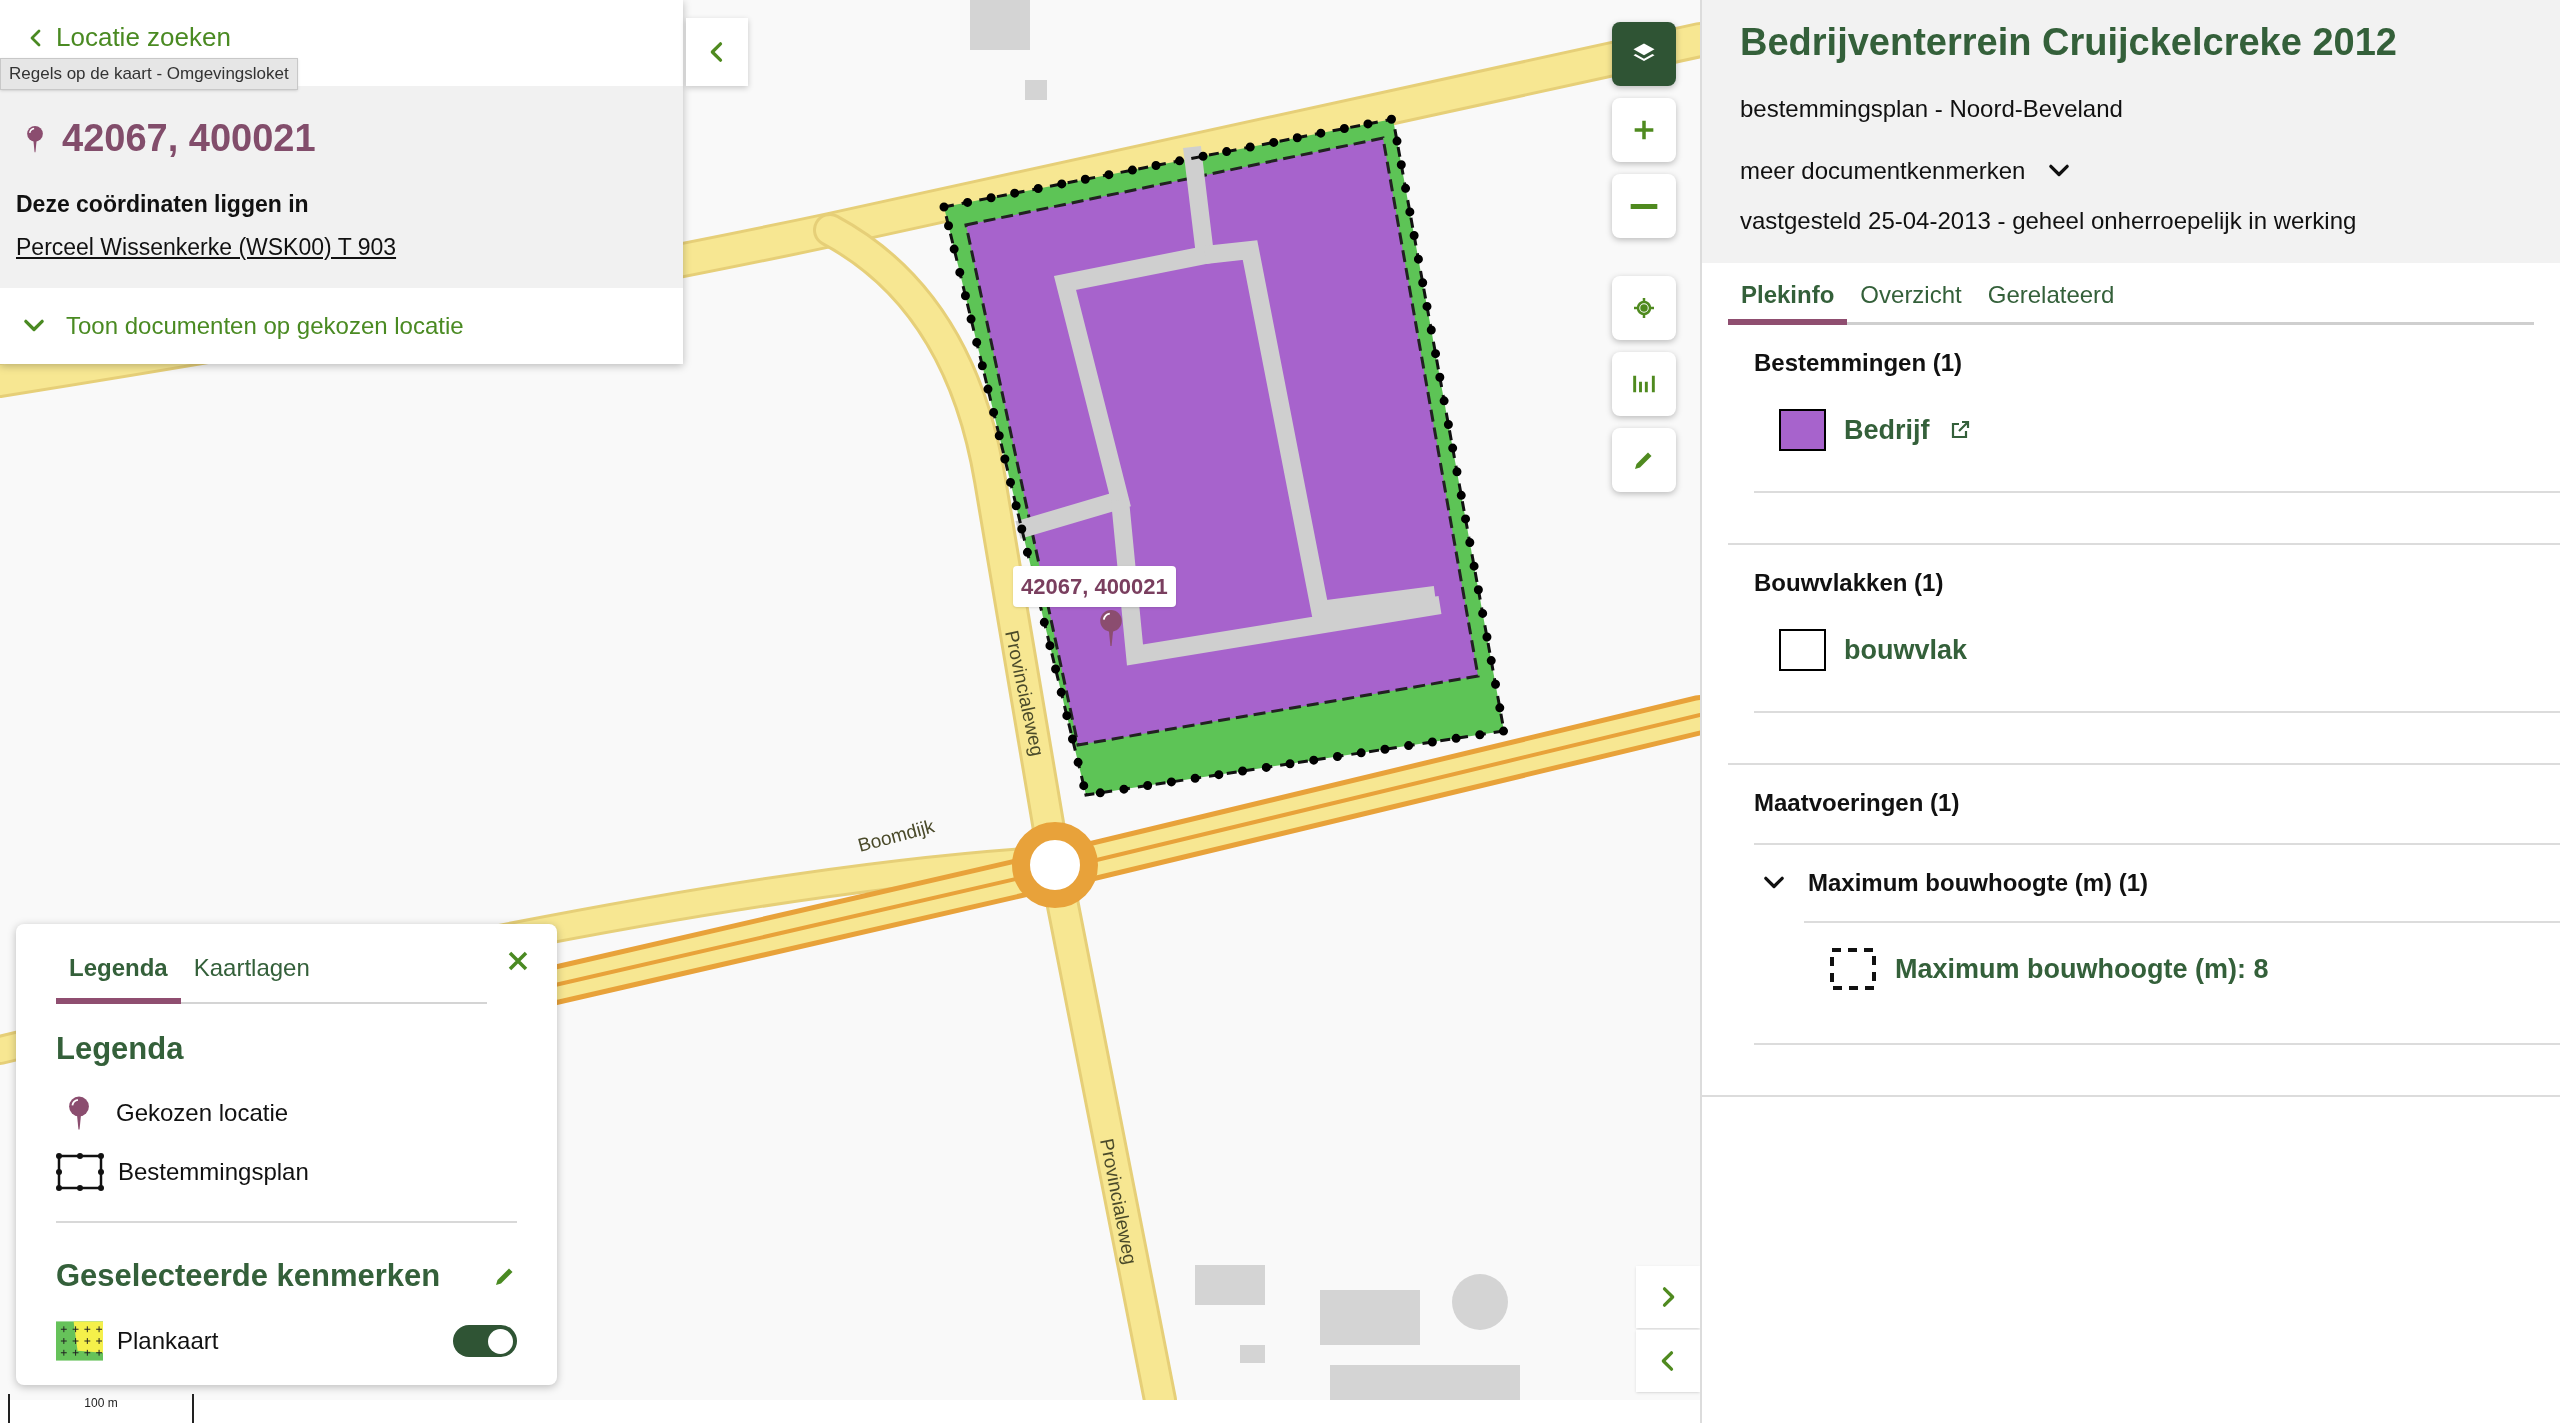 The height and width of the screenshot is (1423, 2560). Describe the element at coordinates (1849, 583) in the screenshot. I see `section-heading: Bouwvlakken (1)` at that location.